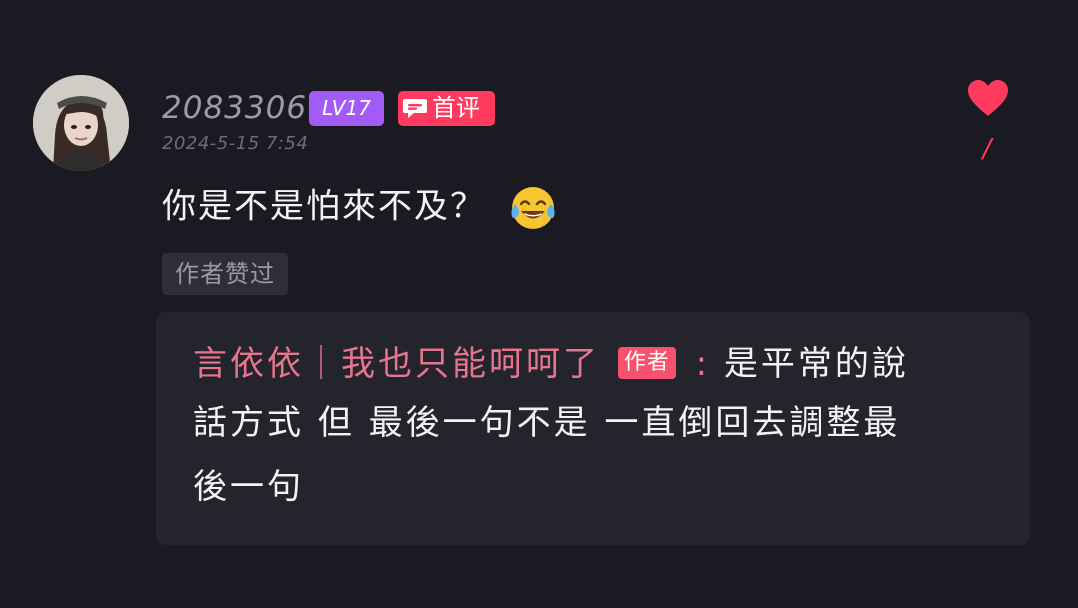 Image resolution: width=1078 pixels, height=608 pixels. Describe the element at coordinates (235, 143) in the screenshot. I see `comment-timestamp: 2024-5-15 7:54` at that location.